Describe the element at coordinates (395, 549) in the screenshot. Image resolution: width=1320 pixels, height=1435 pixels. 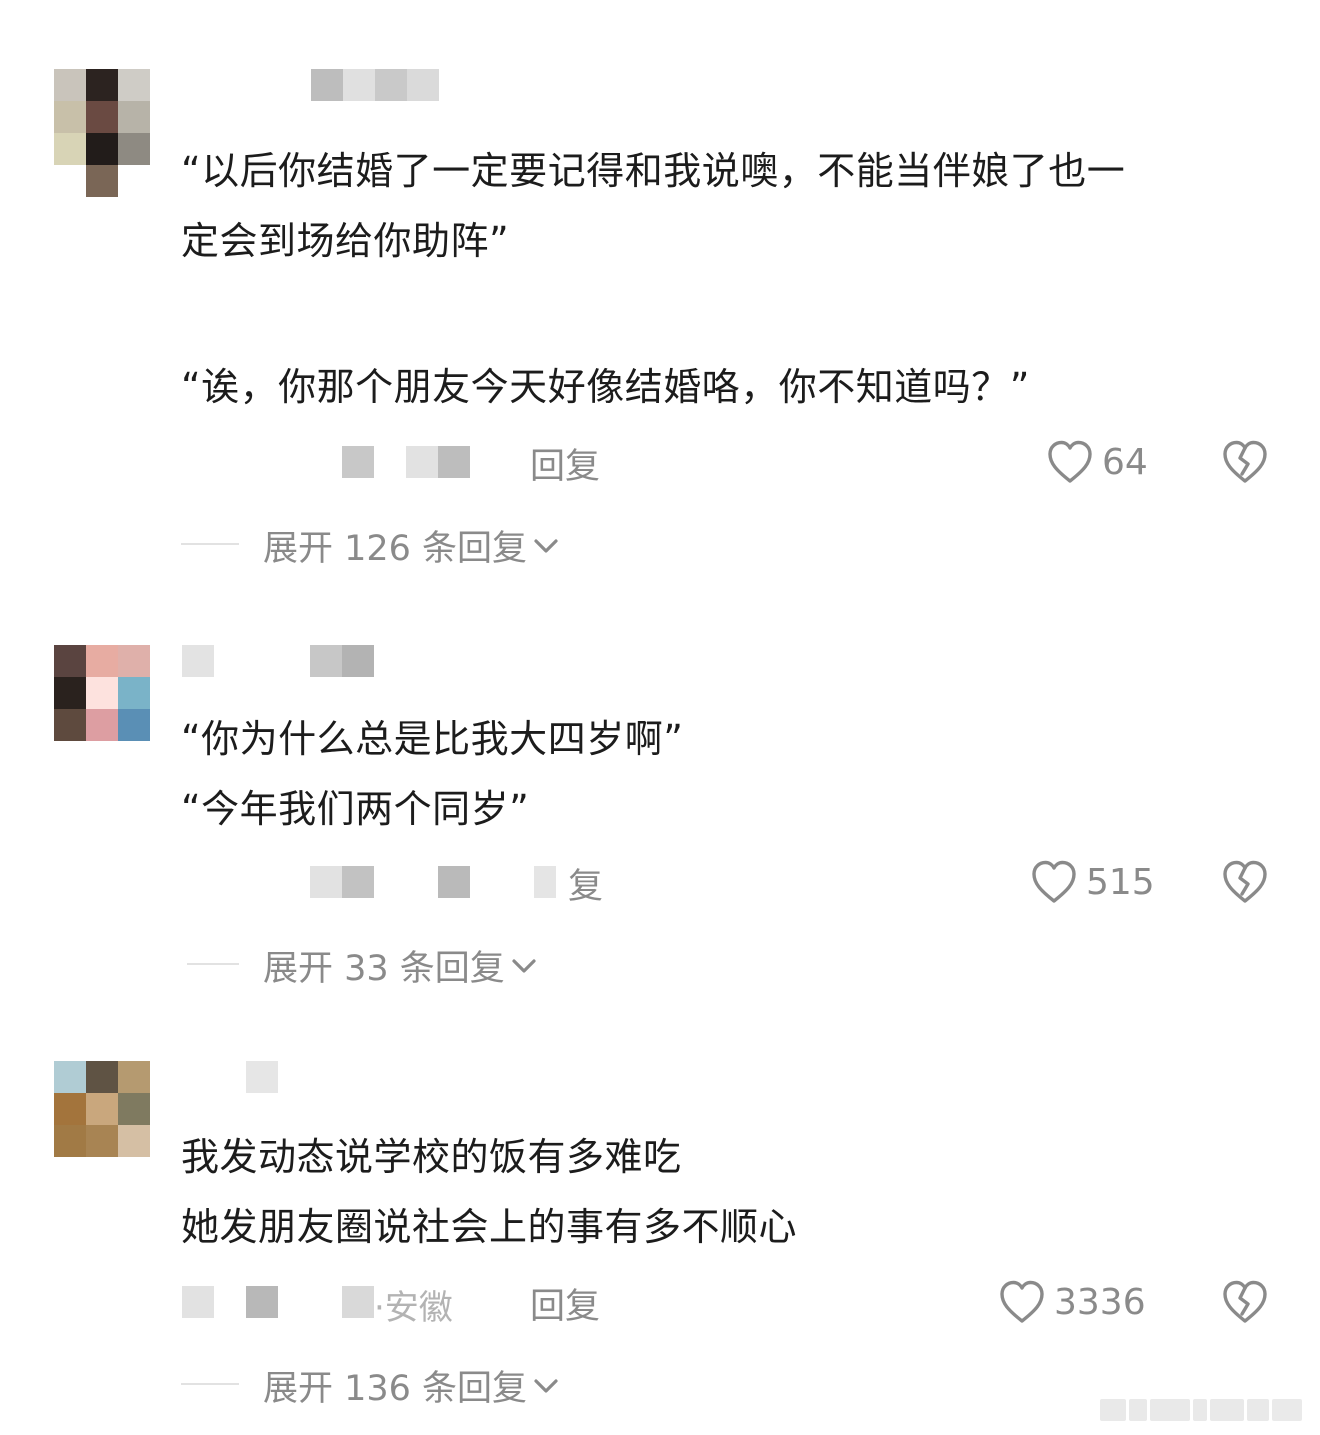
I see `expand-replies-label: 展开 126 条回复` at that location.